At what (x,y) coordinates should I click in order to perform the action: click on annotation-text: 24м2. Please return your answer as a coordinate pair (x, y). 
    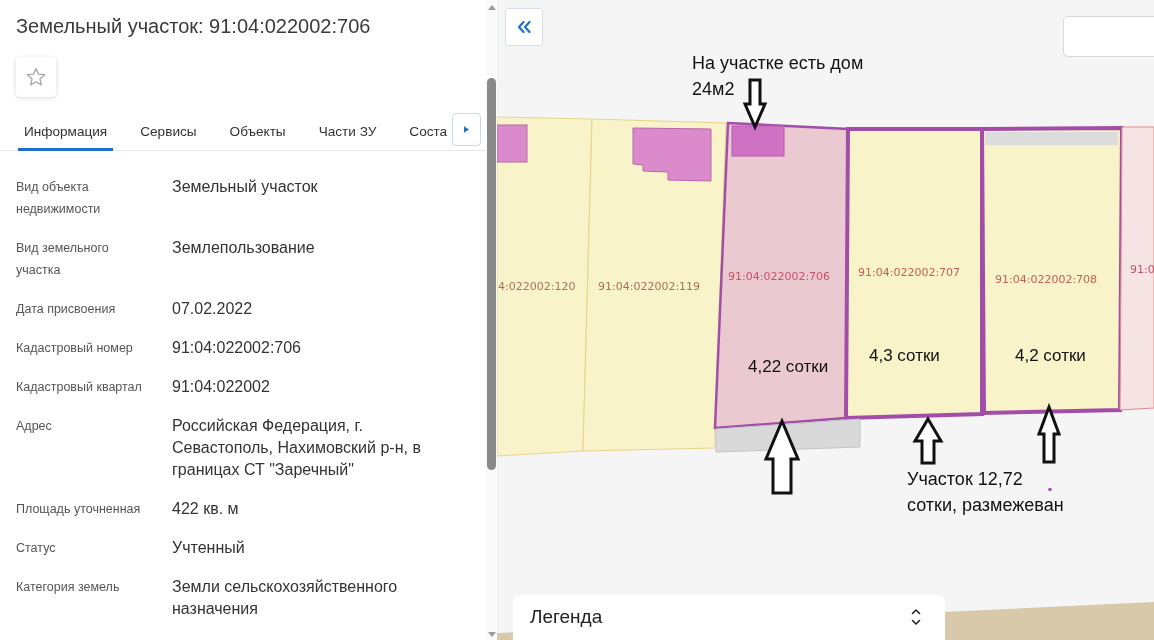
    Looking at the image, I should click on (713, 89).